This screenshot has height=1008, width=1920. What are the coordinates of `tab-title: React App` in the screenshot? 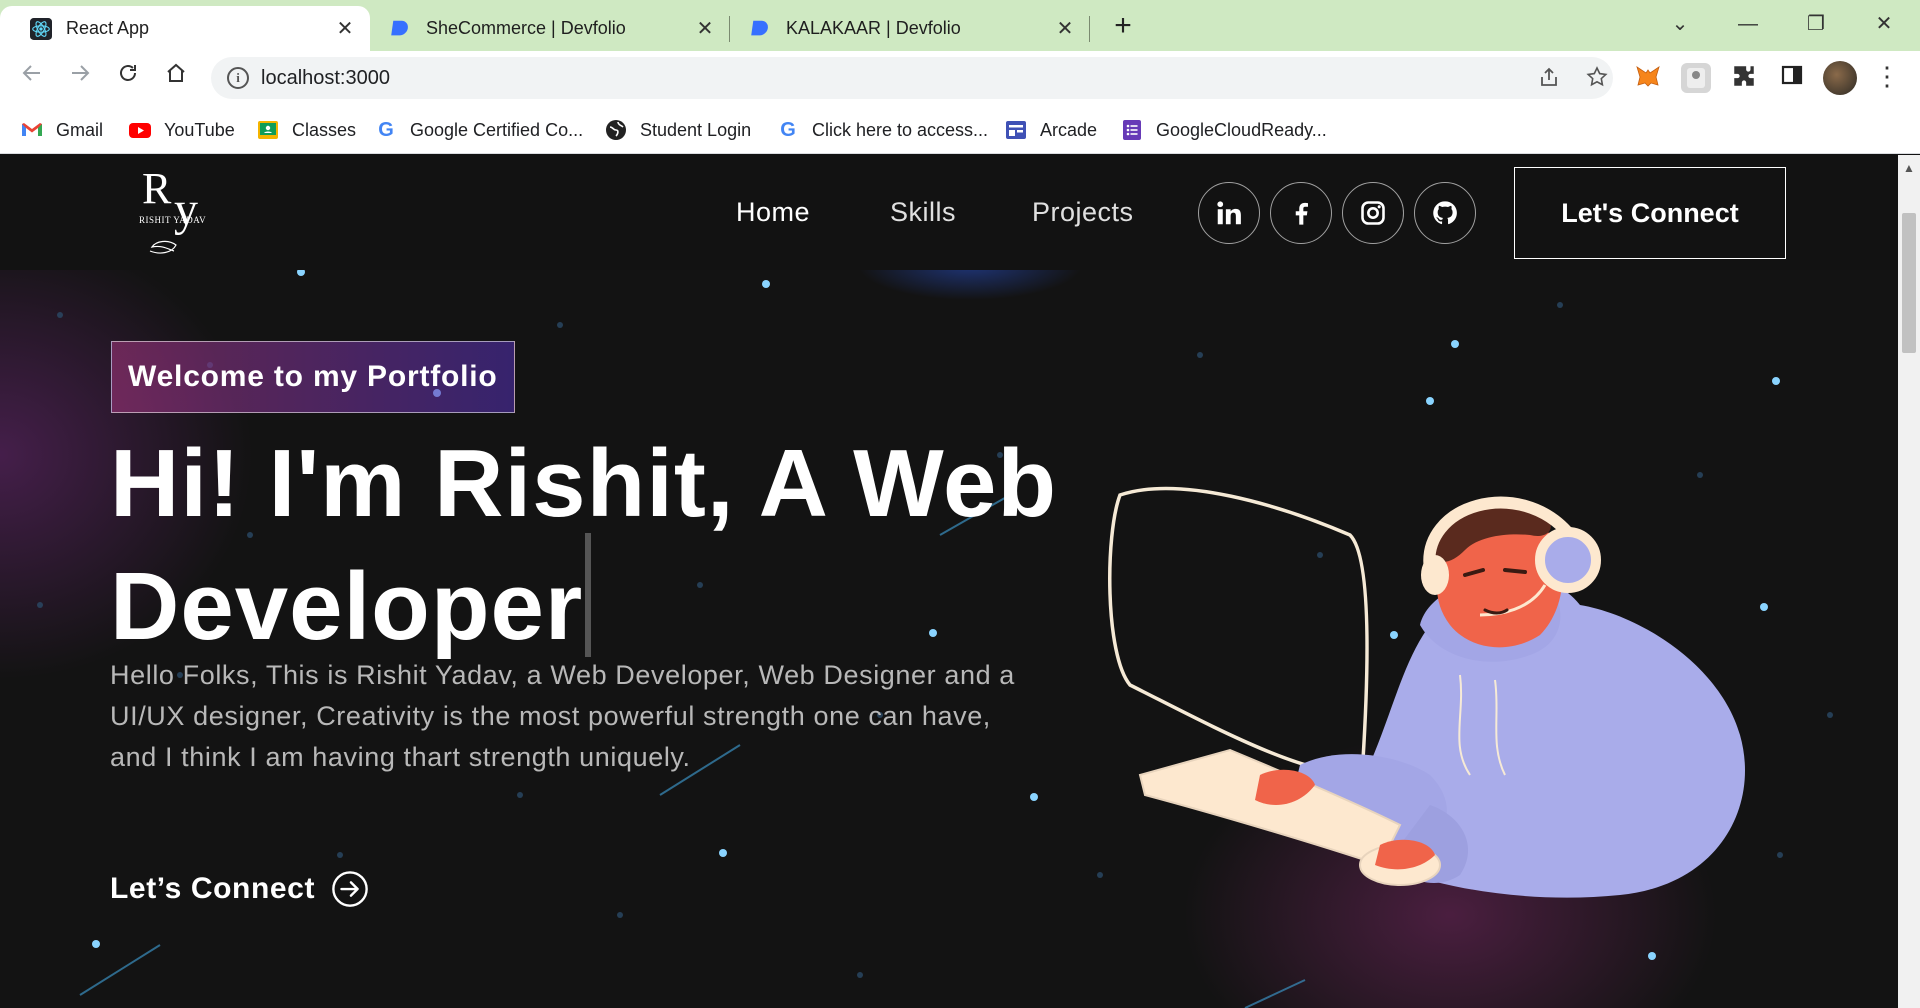 It's located at (108, 28).